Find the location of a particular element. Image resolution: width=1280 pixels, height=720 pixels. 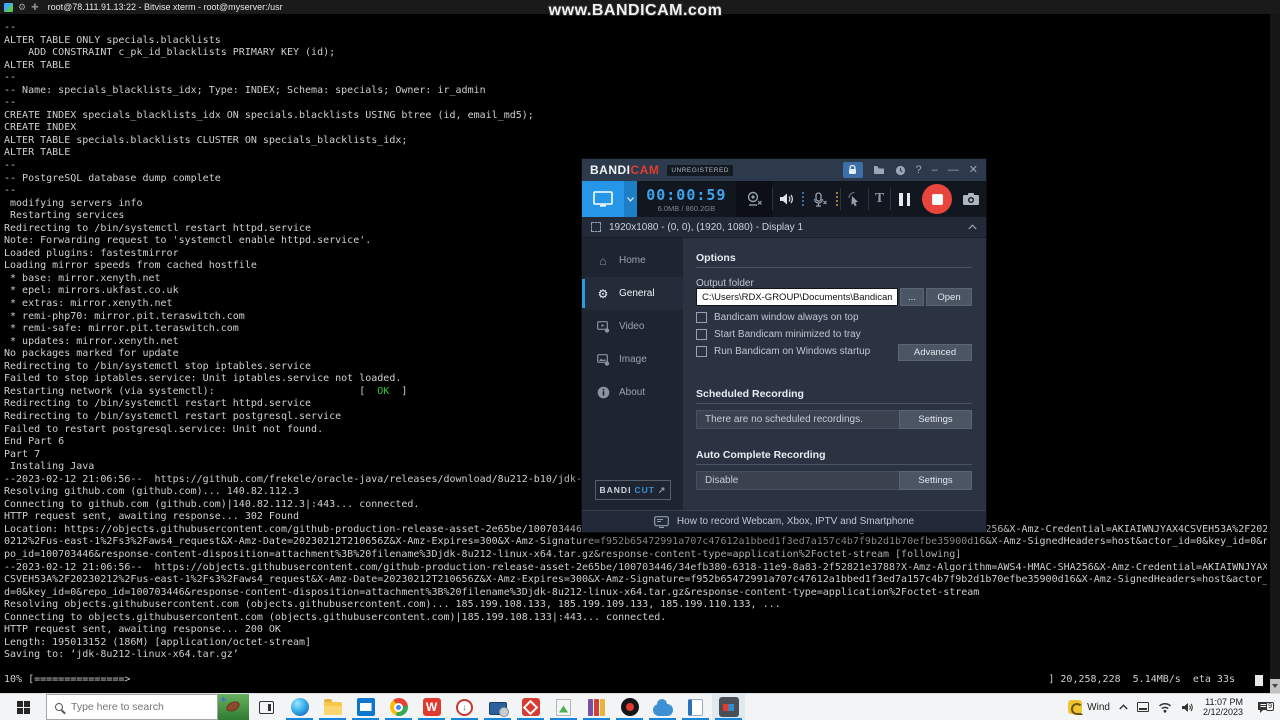

bitvise-app-icon is located at coordinates (8, 7).